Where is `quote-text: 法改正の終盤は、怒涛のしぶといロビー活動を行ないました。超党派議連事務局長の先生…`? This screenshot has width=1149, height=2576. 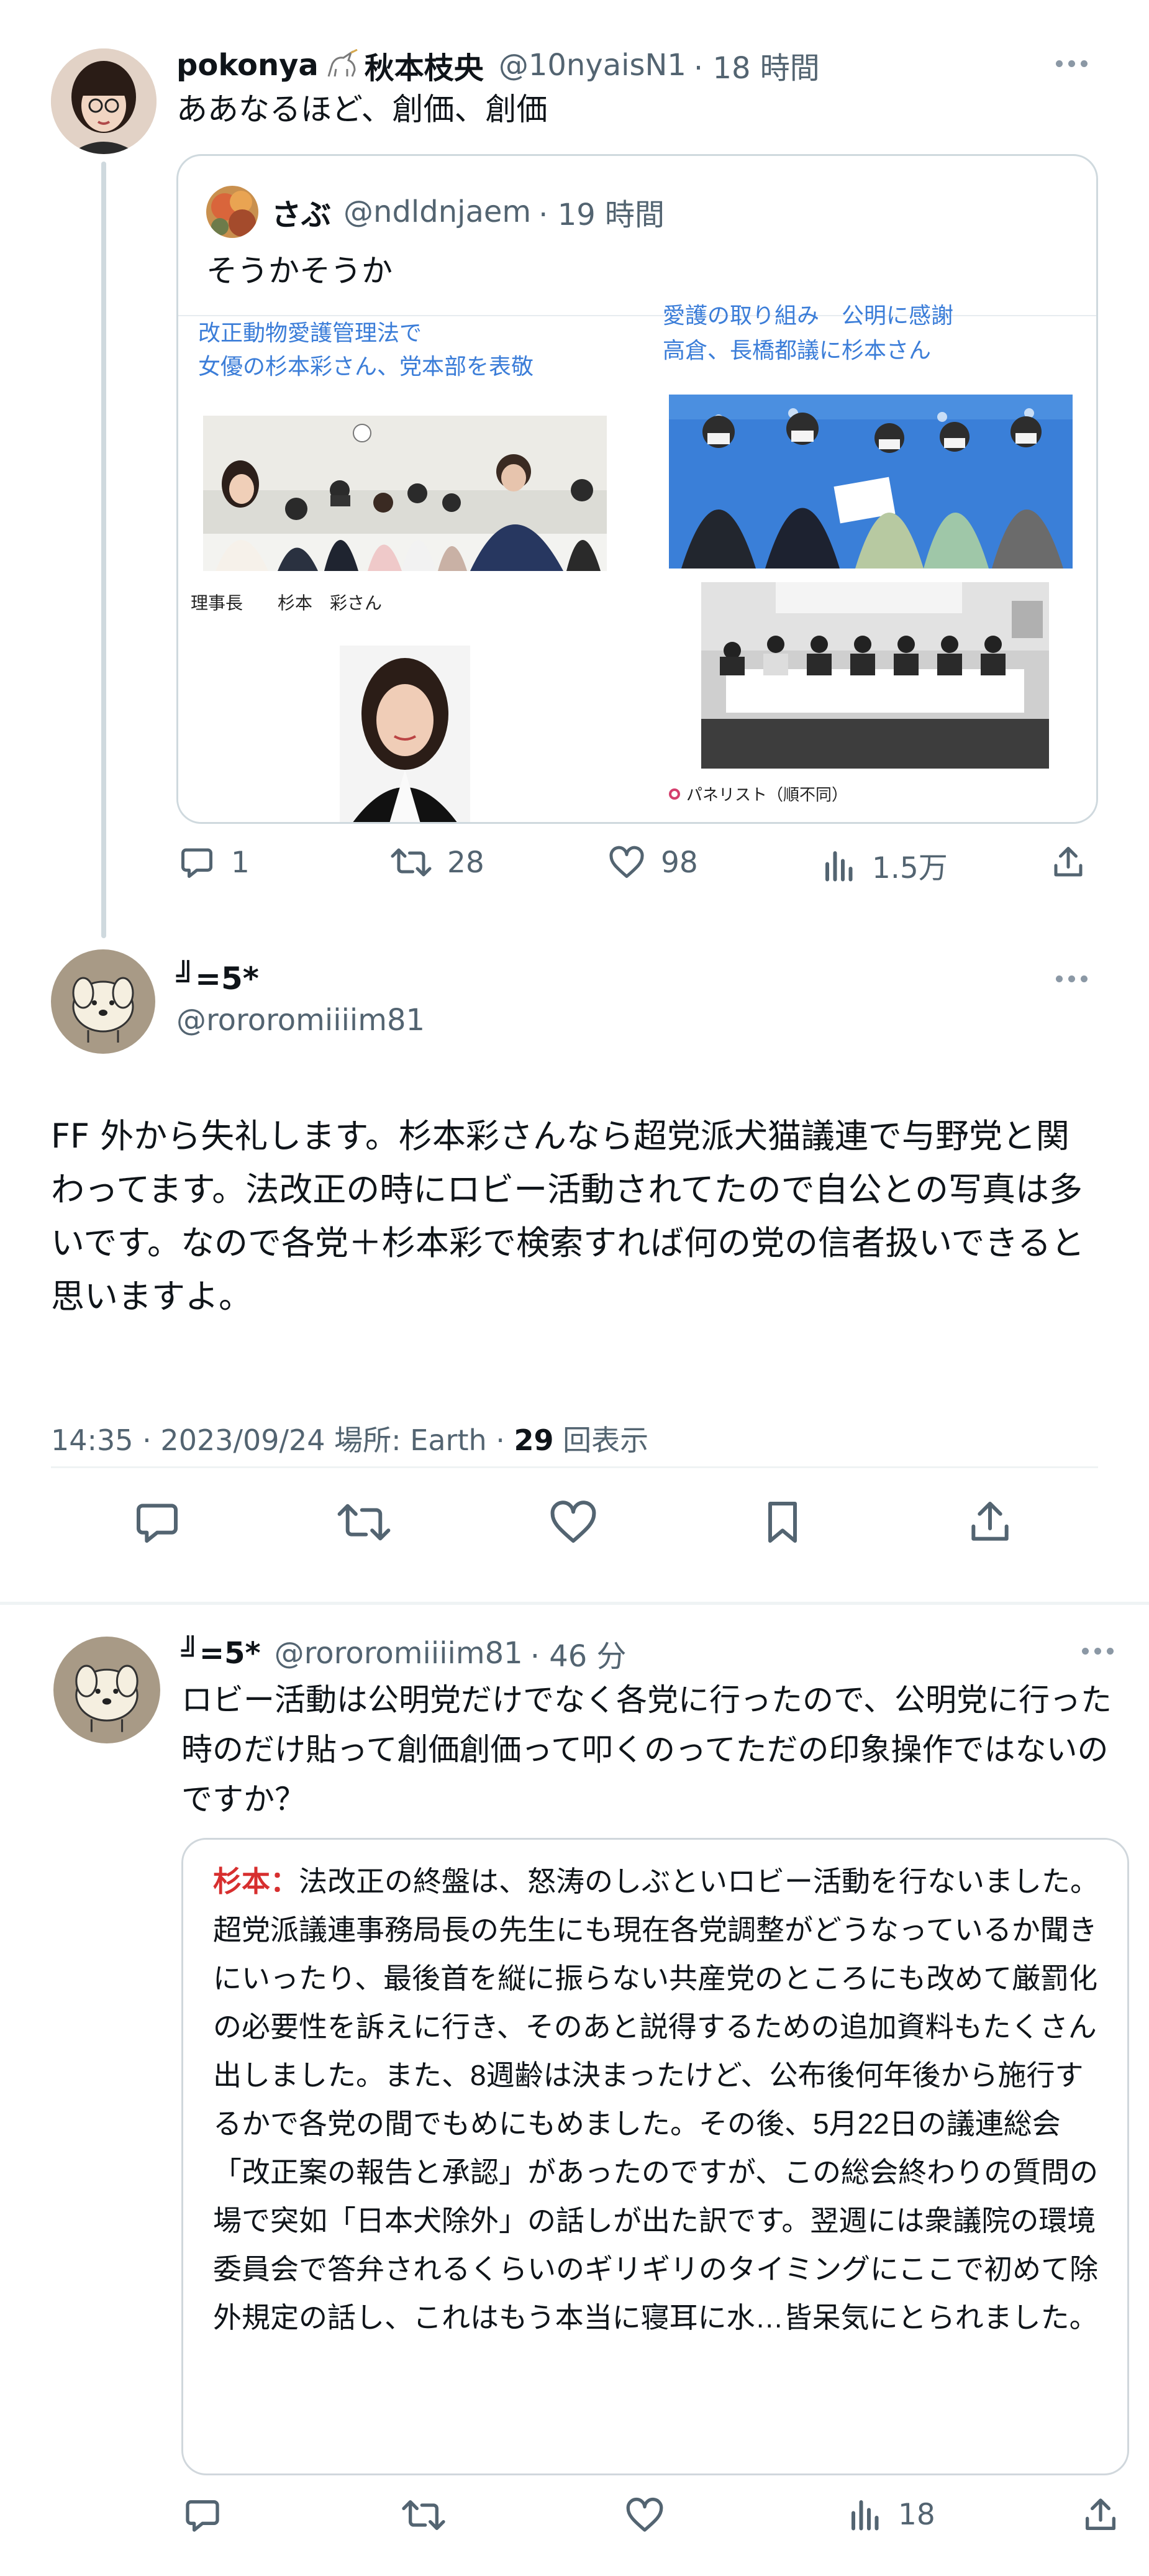 quote-text: 法改正の終盤は、怒涛のしぶといロビー活動を行ないました。超党派議連事務局長の先生… is located at coordinates (656, 2099).